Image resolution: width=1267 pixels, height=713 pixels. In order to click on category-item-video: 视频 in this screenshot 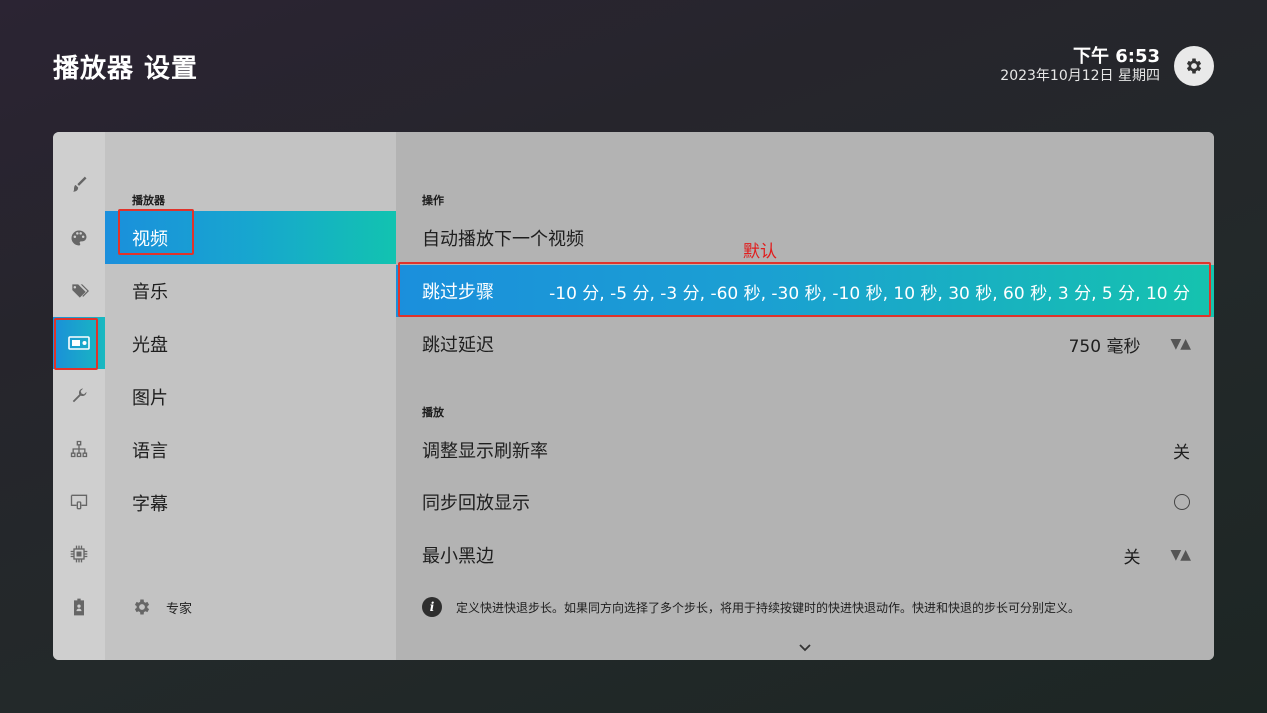, I will do `click(250, 237)`.